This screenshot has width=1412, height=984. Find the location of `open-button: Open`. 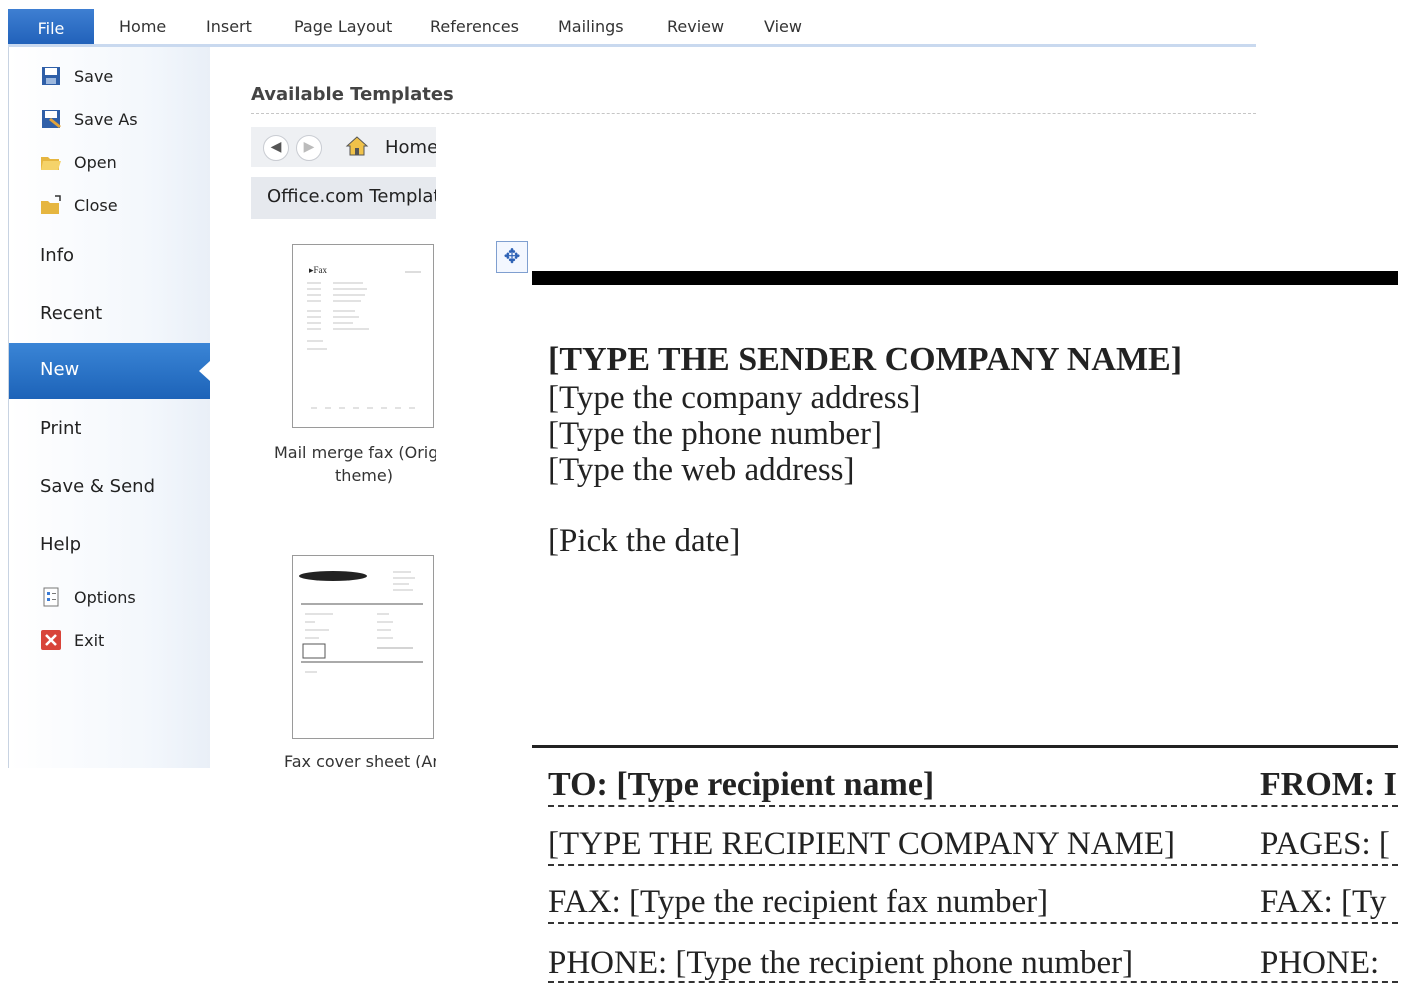

open-button: Open is located at coordinates (78, 162).